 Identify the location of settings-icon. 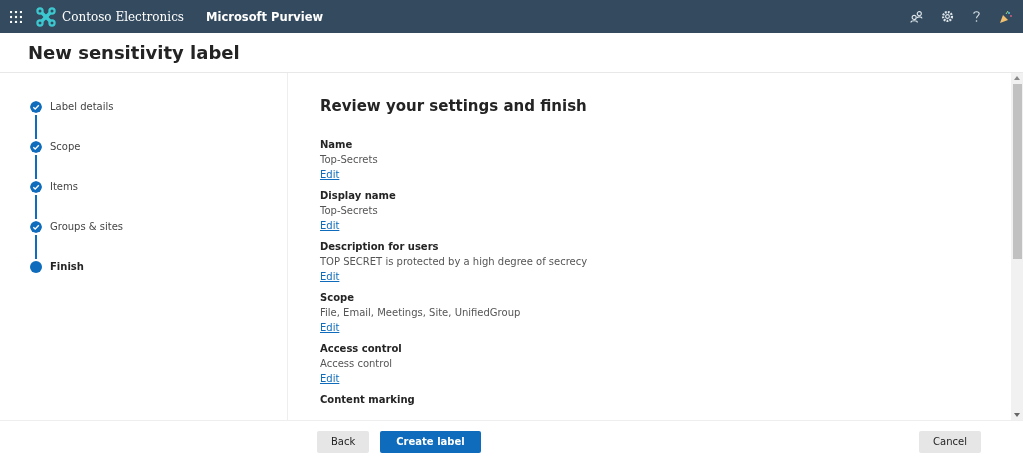
(947, 16).